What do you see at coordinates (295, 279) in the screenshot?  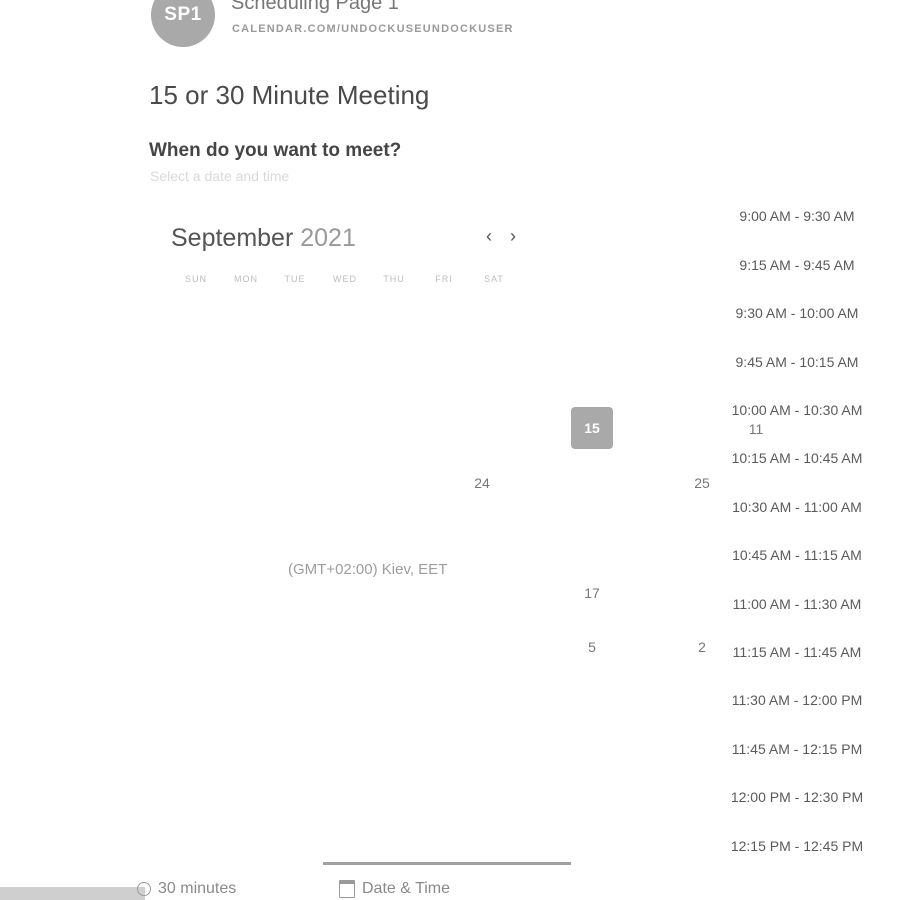 I see `weekday-tue: TUE` at bounding box center [295, 279].